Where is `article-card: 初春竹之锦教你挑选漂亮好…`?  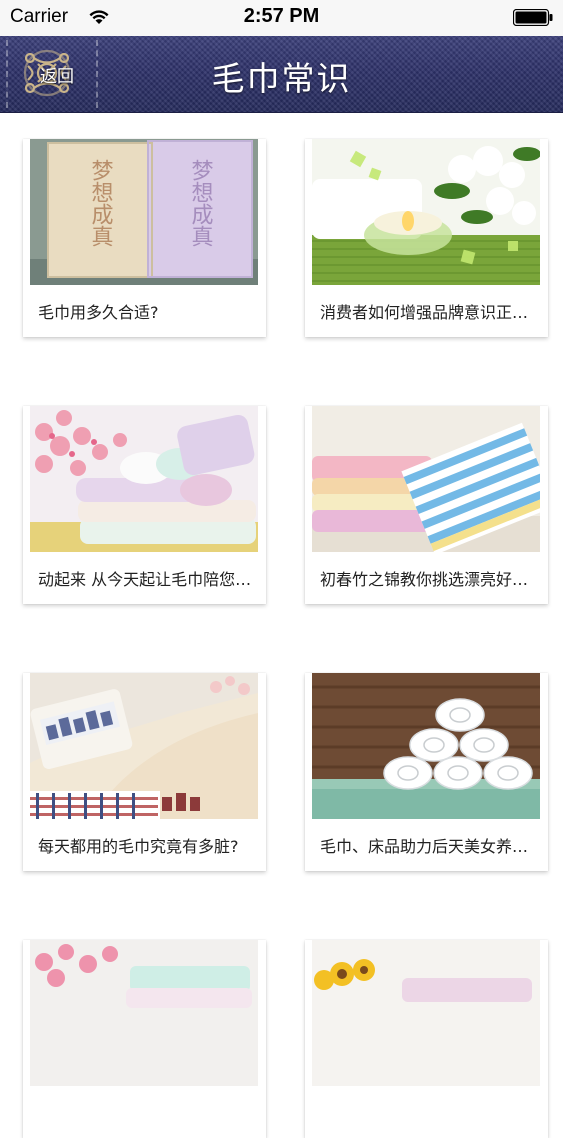
article-card: 初春竹之锦教你挑选漂亮好… is located at coordinates (426, 505).